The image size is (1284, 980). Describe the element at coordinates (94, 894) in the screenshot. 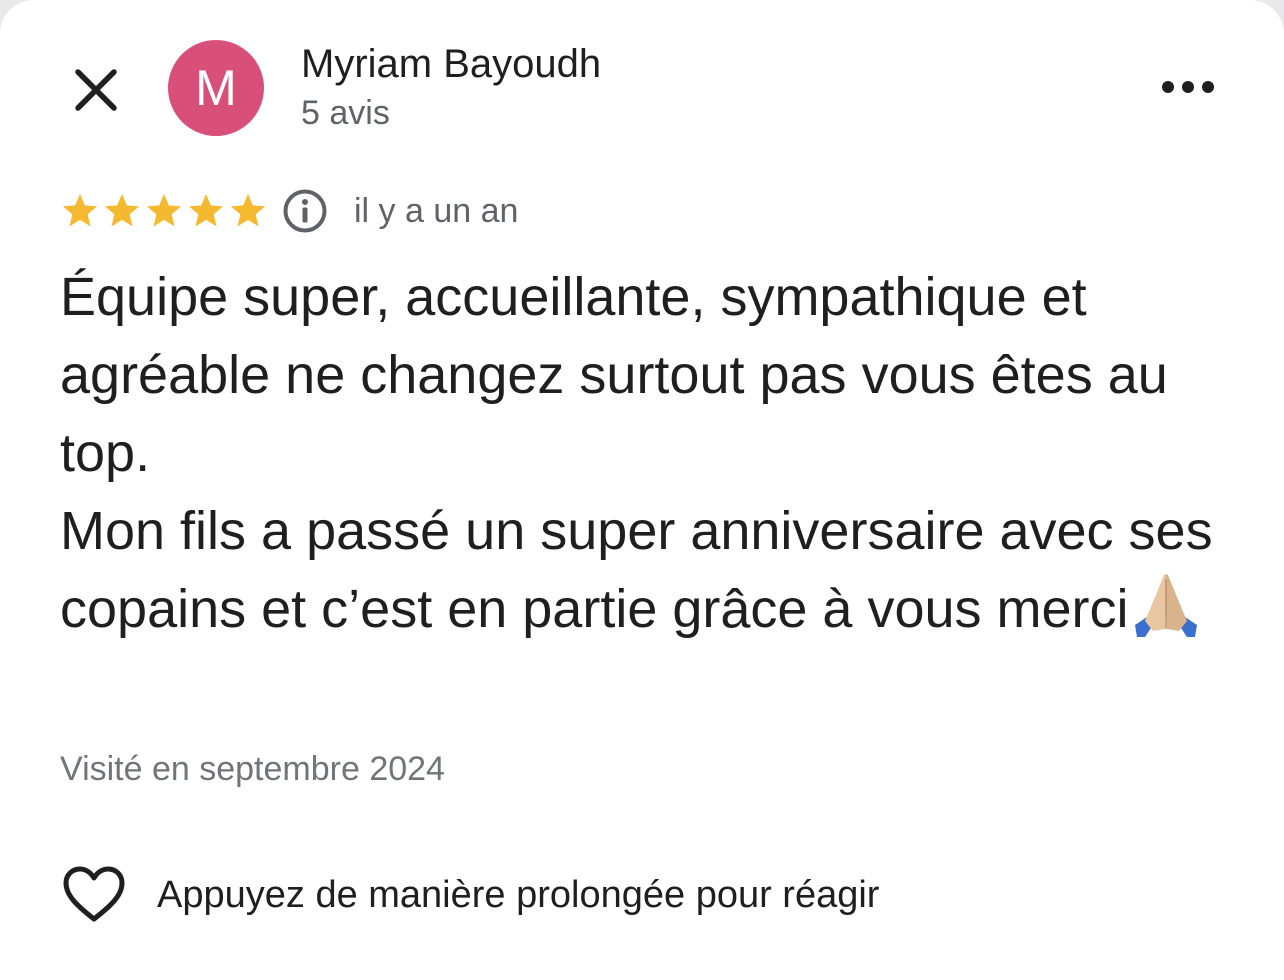

I see `heart-icon` at that location.